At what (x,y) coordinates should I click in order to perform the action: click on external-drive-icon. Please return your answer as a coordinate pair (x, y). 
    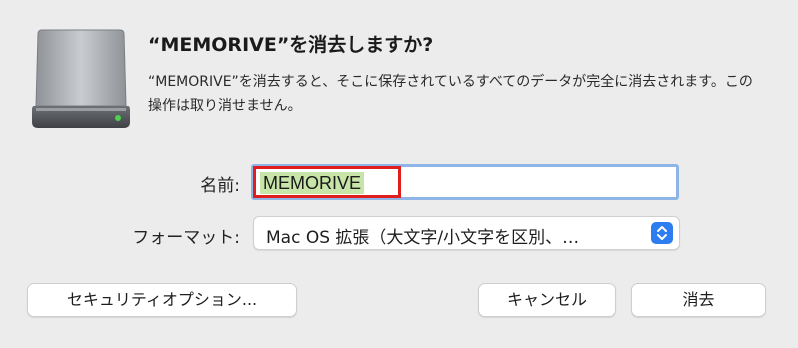
    Looking at the image, I should click on (81, 78).